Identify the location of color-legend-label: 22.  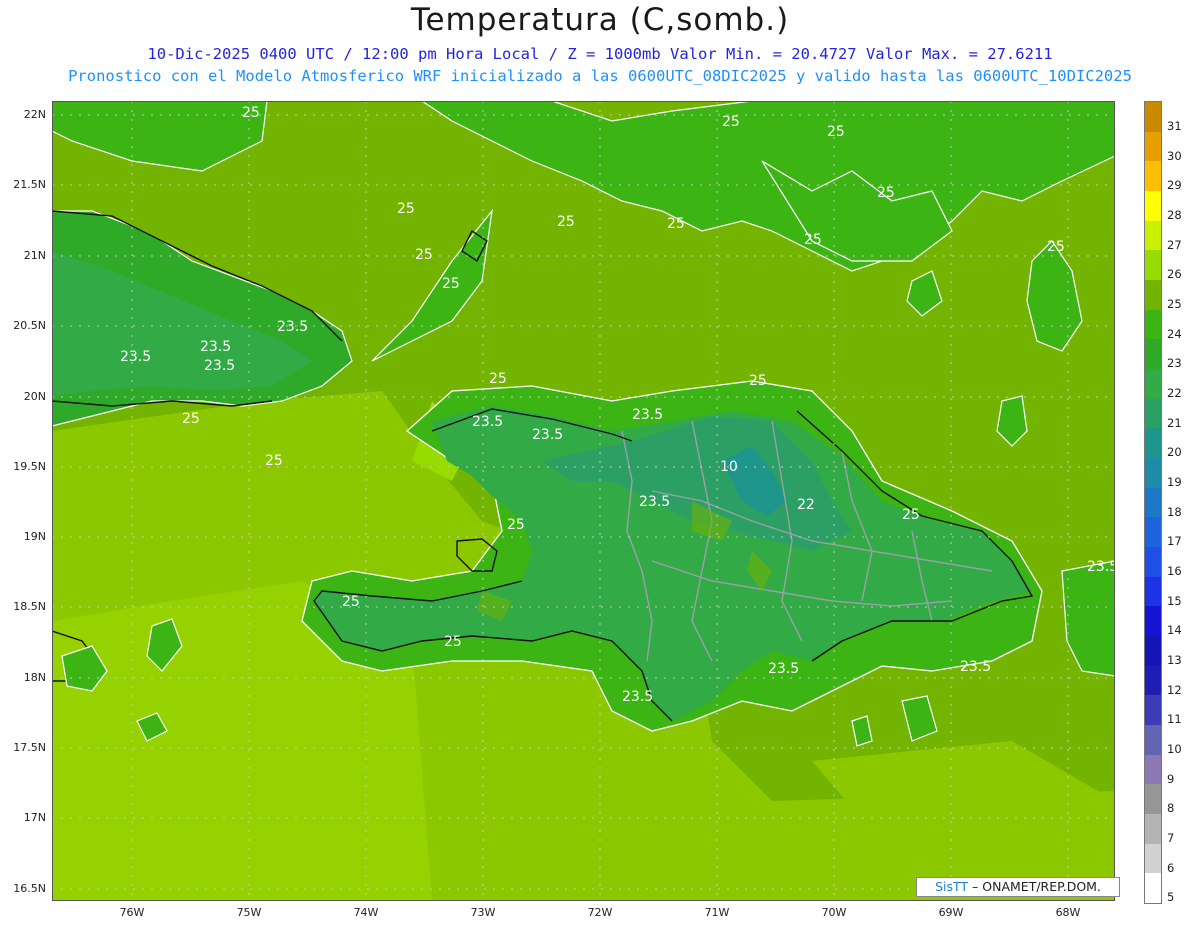
(1174, 393).